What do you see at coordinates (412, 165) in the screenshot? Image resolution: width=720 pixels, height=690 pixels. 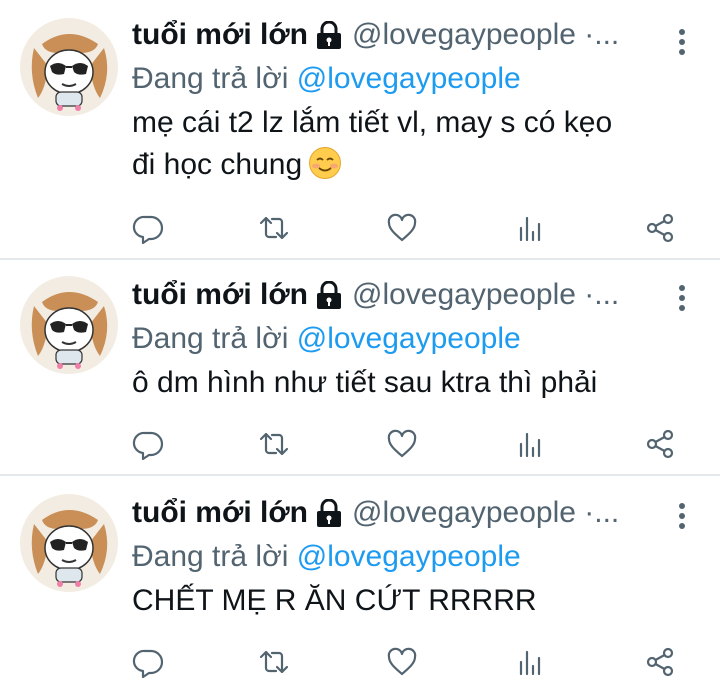 I see `tweet-text-line-wrap: đi học chung` at bounding box center [412, 165].